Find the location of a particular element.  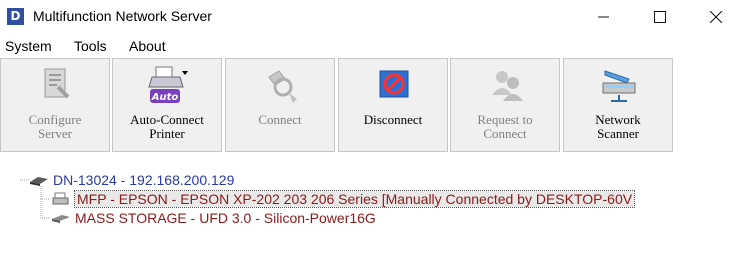

menu-about: About is located at coordinates (147, 46).